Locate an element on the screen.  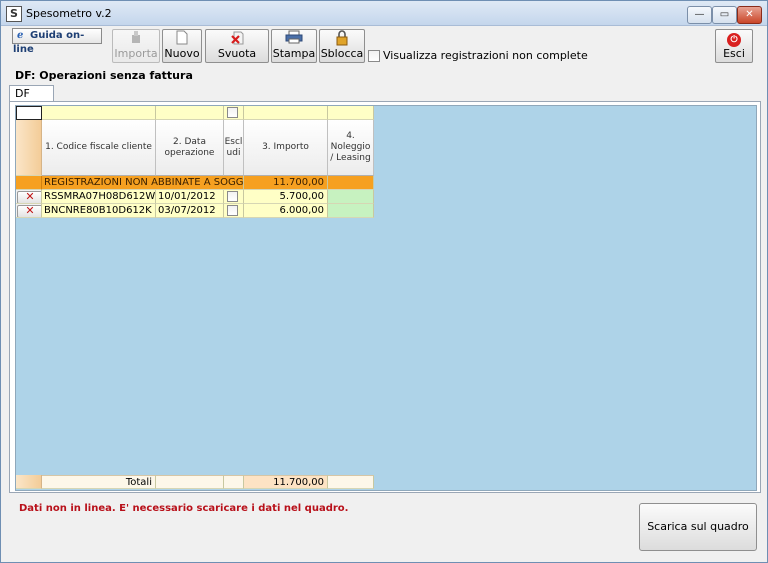
group-row-label: REGISTRAZIONI NON ABBINATE A SOGGET is located at coordinates (143, 183).